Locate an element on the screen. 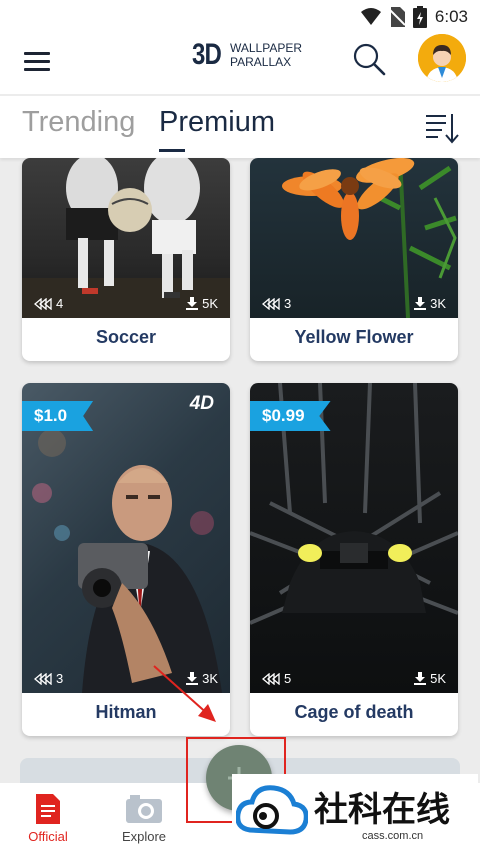  no-sim-icon is located at coordinates (396, 17).